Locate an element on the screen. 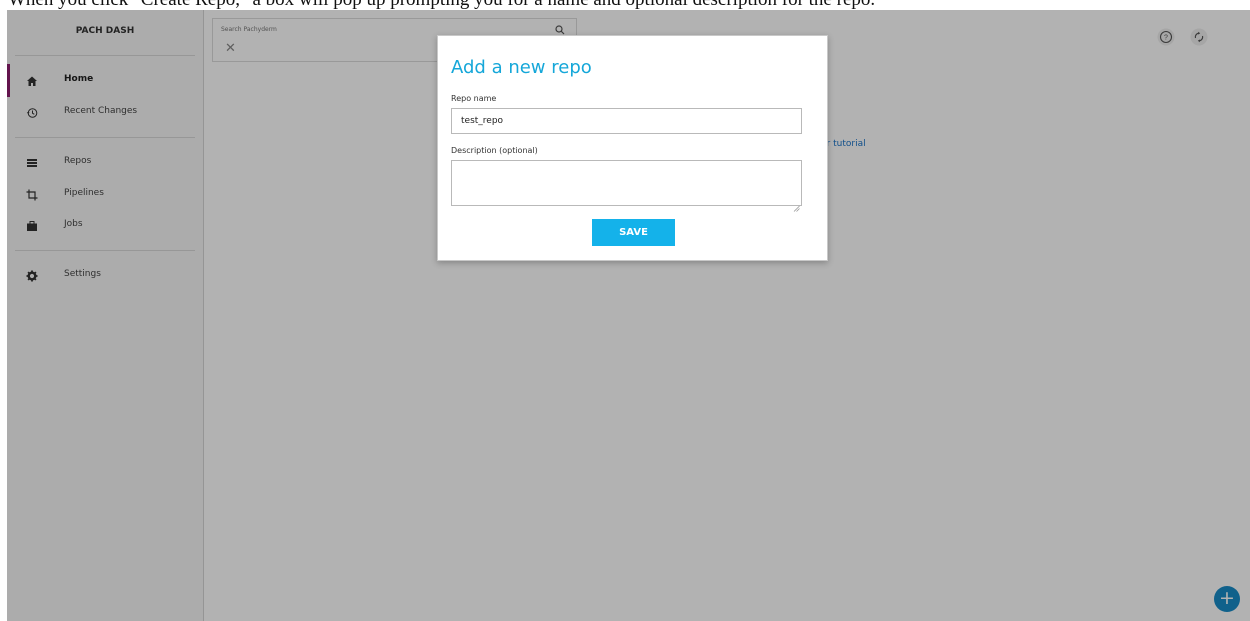  save-button: SAVE is located at coordinates (633, 232).